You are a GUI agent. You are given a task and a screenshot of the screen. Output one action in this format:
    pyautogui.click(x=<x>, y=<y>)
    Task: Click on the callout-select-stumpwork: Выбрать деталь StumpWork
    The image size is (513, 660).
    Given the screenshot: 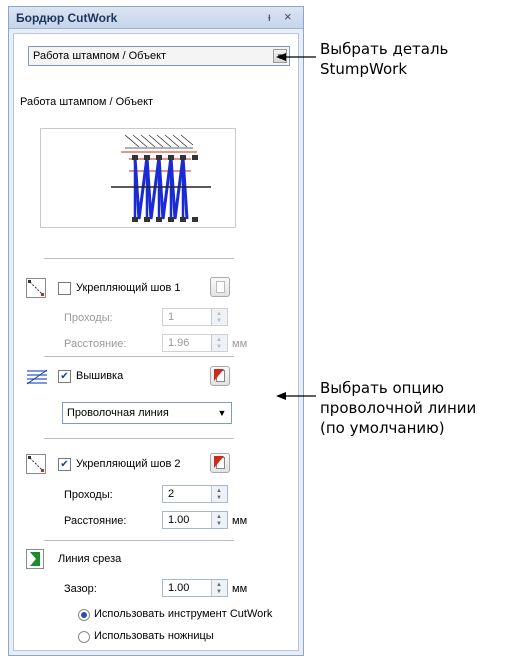 What is the action you would take?
    pyautogui.click(x=384, y=59)
    